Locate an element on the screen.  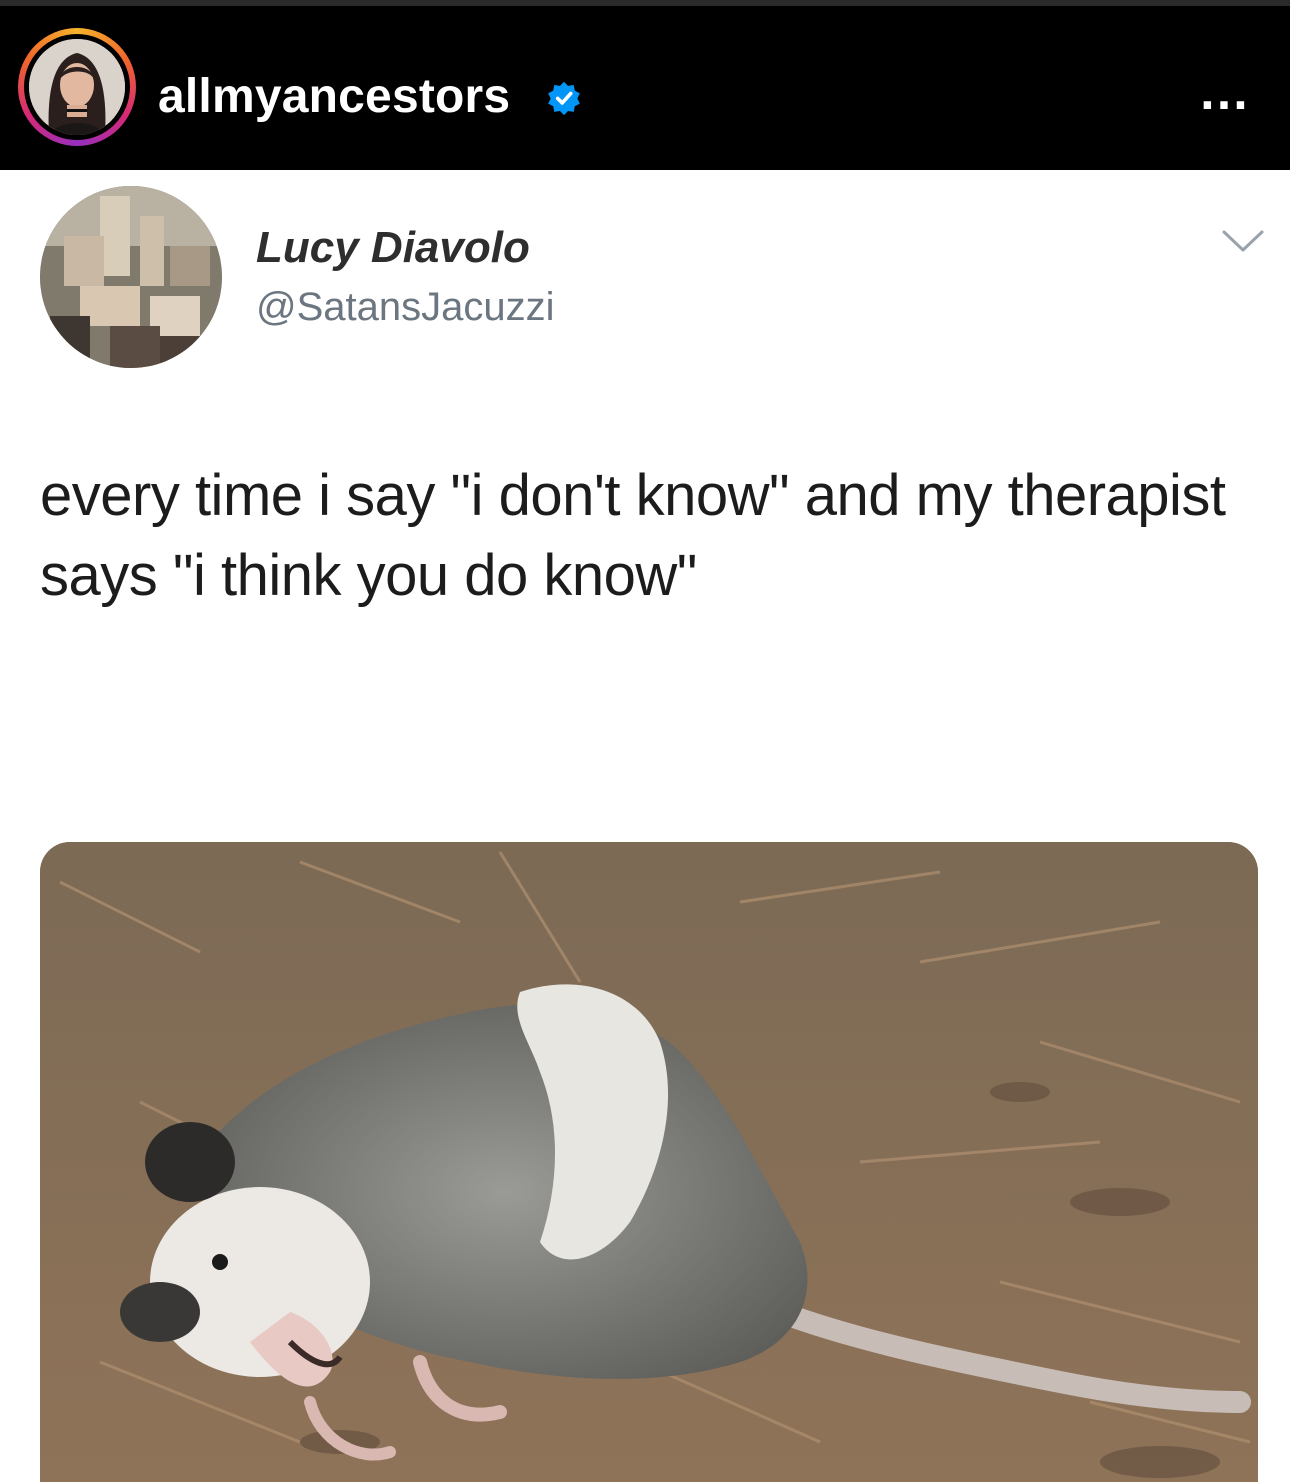
tweet-display-name: Lucy Diavolo is located at coordinates (393, 248).